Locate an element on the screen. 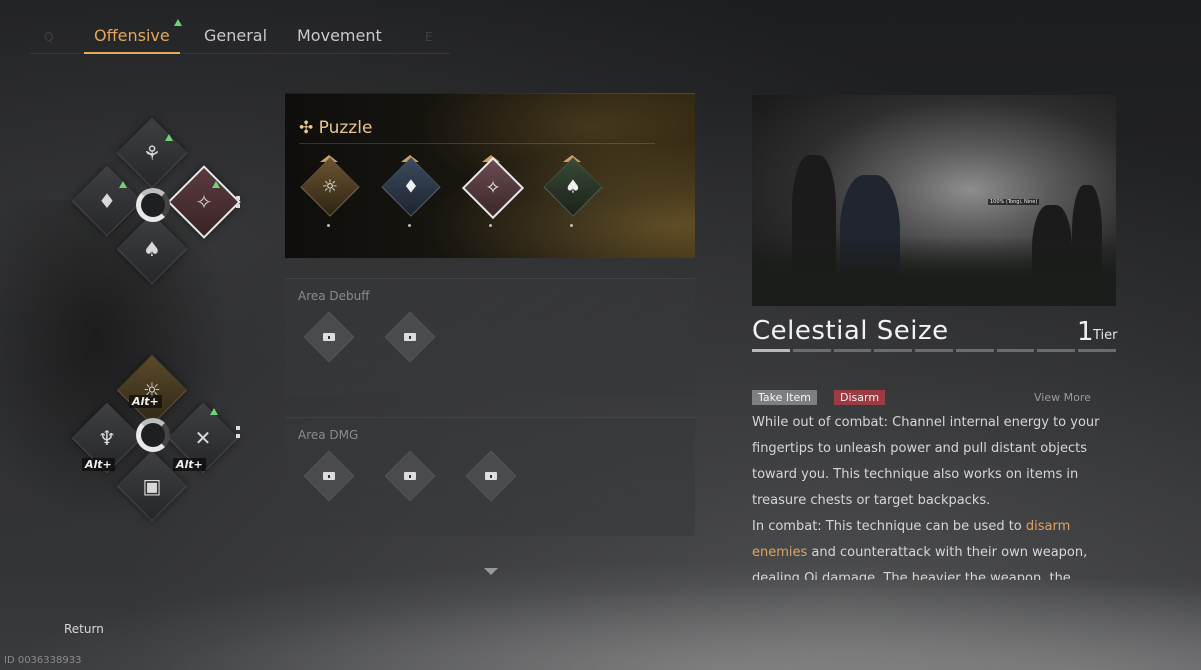 This screenshot has height=670, width=1201. area-debuff-title: Area Debuff is located at coordinates (334, 296).